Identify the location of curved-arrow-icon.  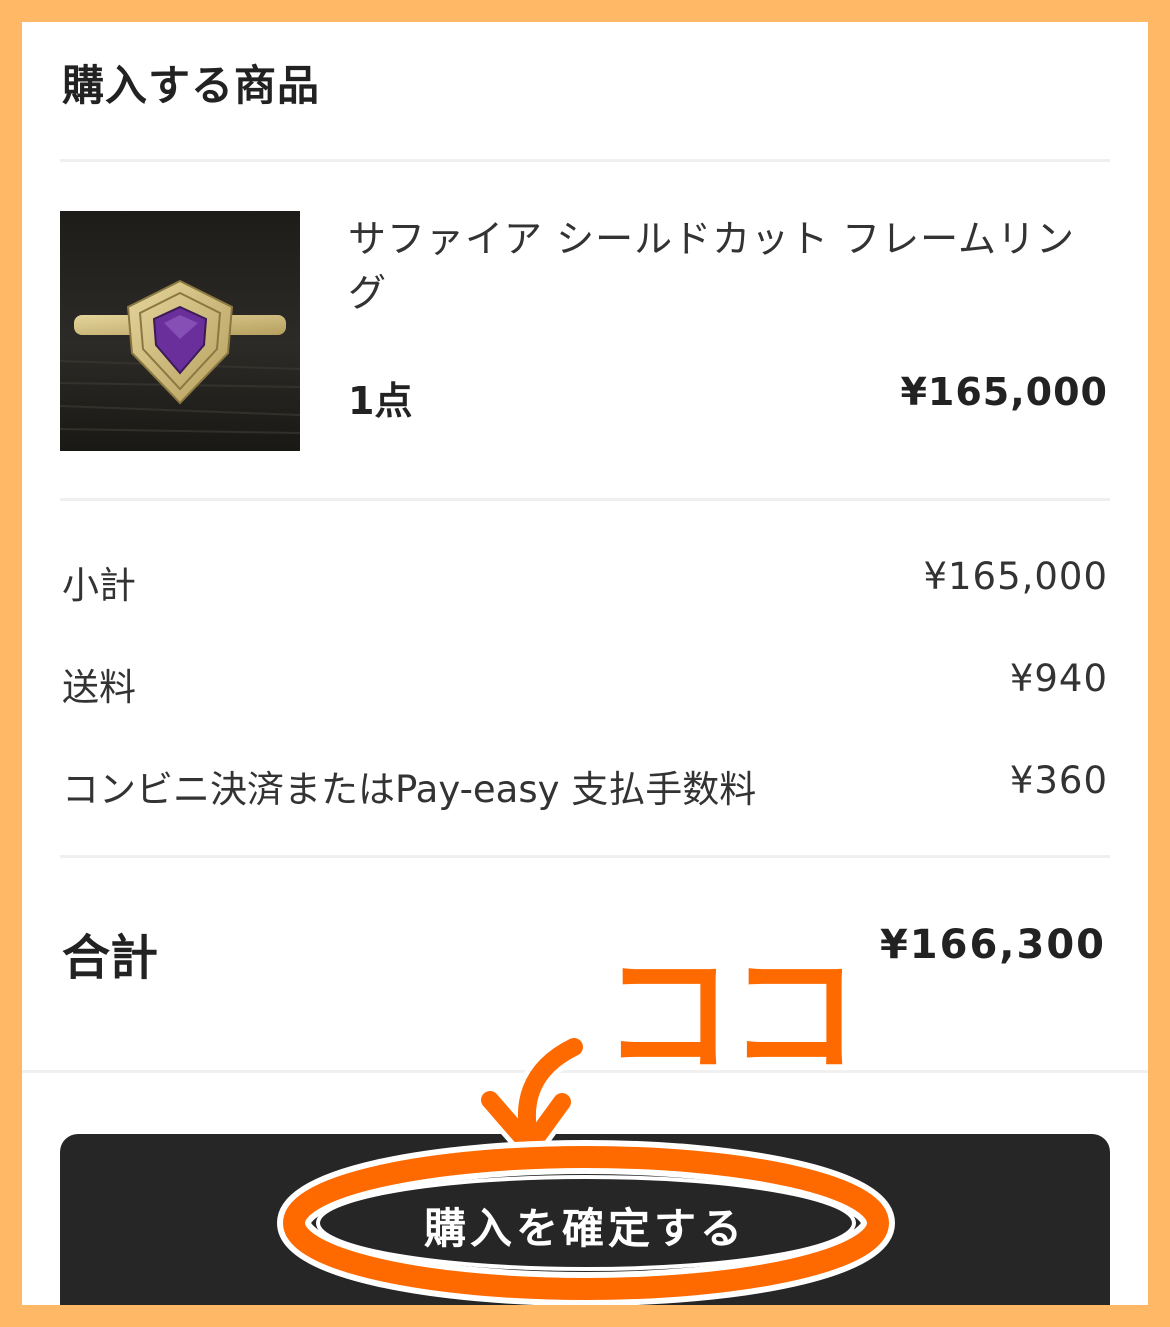
(550, 1093).